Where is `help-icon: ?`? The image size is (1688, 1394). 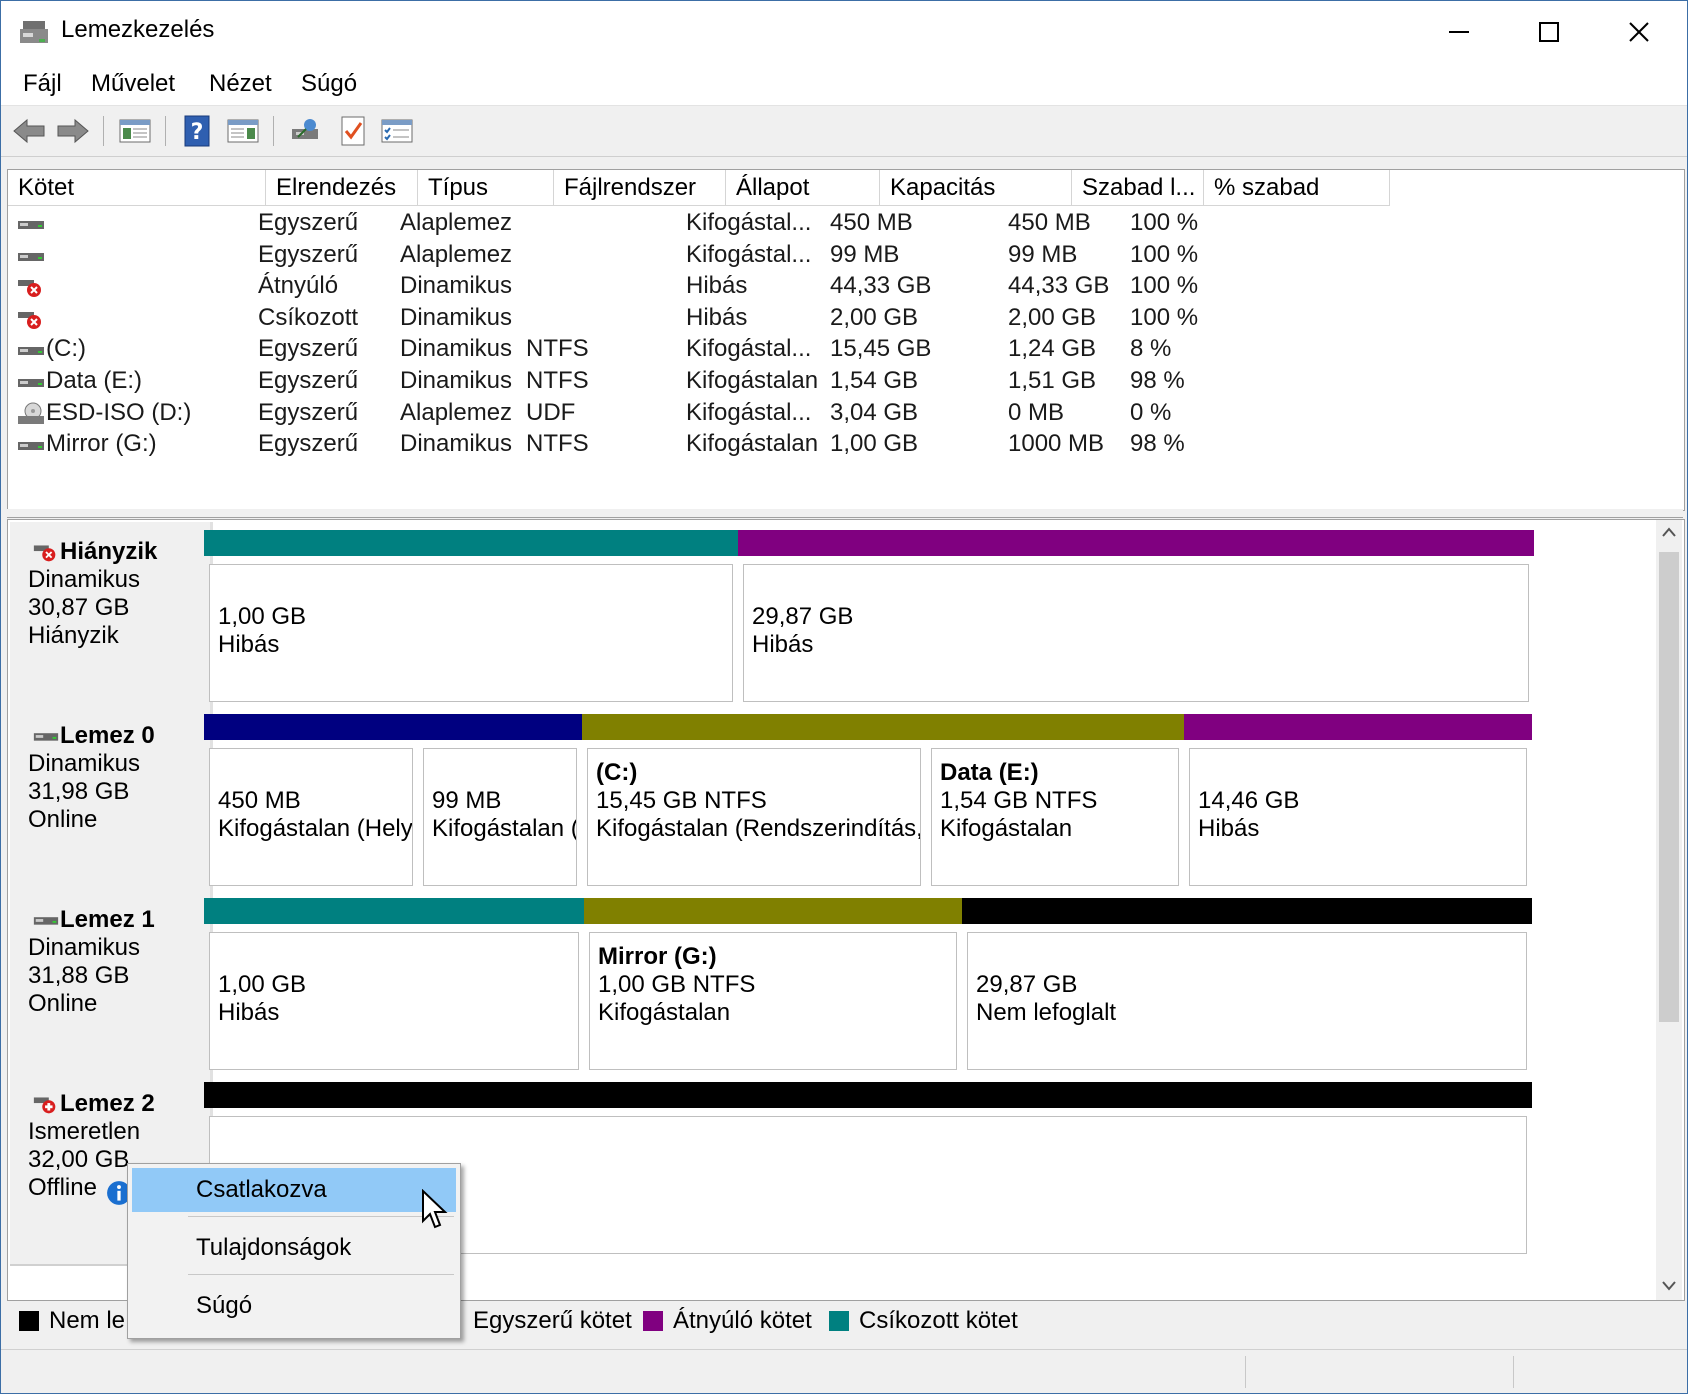
help-icon: ? is located at coordinates (197, 131).